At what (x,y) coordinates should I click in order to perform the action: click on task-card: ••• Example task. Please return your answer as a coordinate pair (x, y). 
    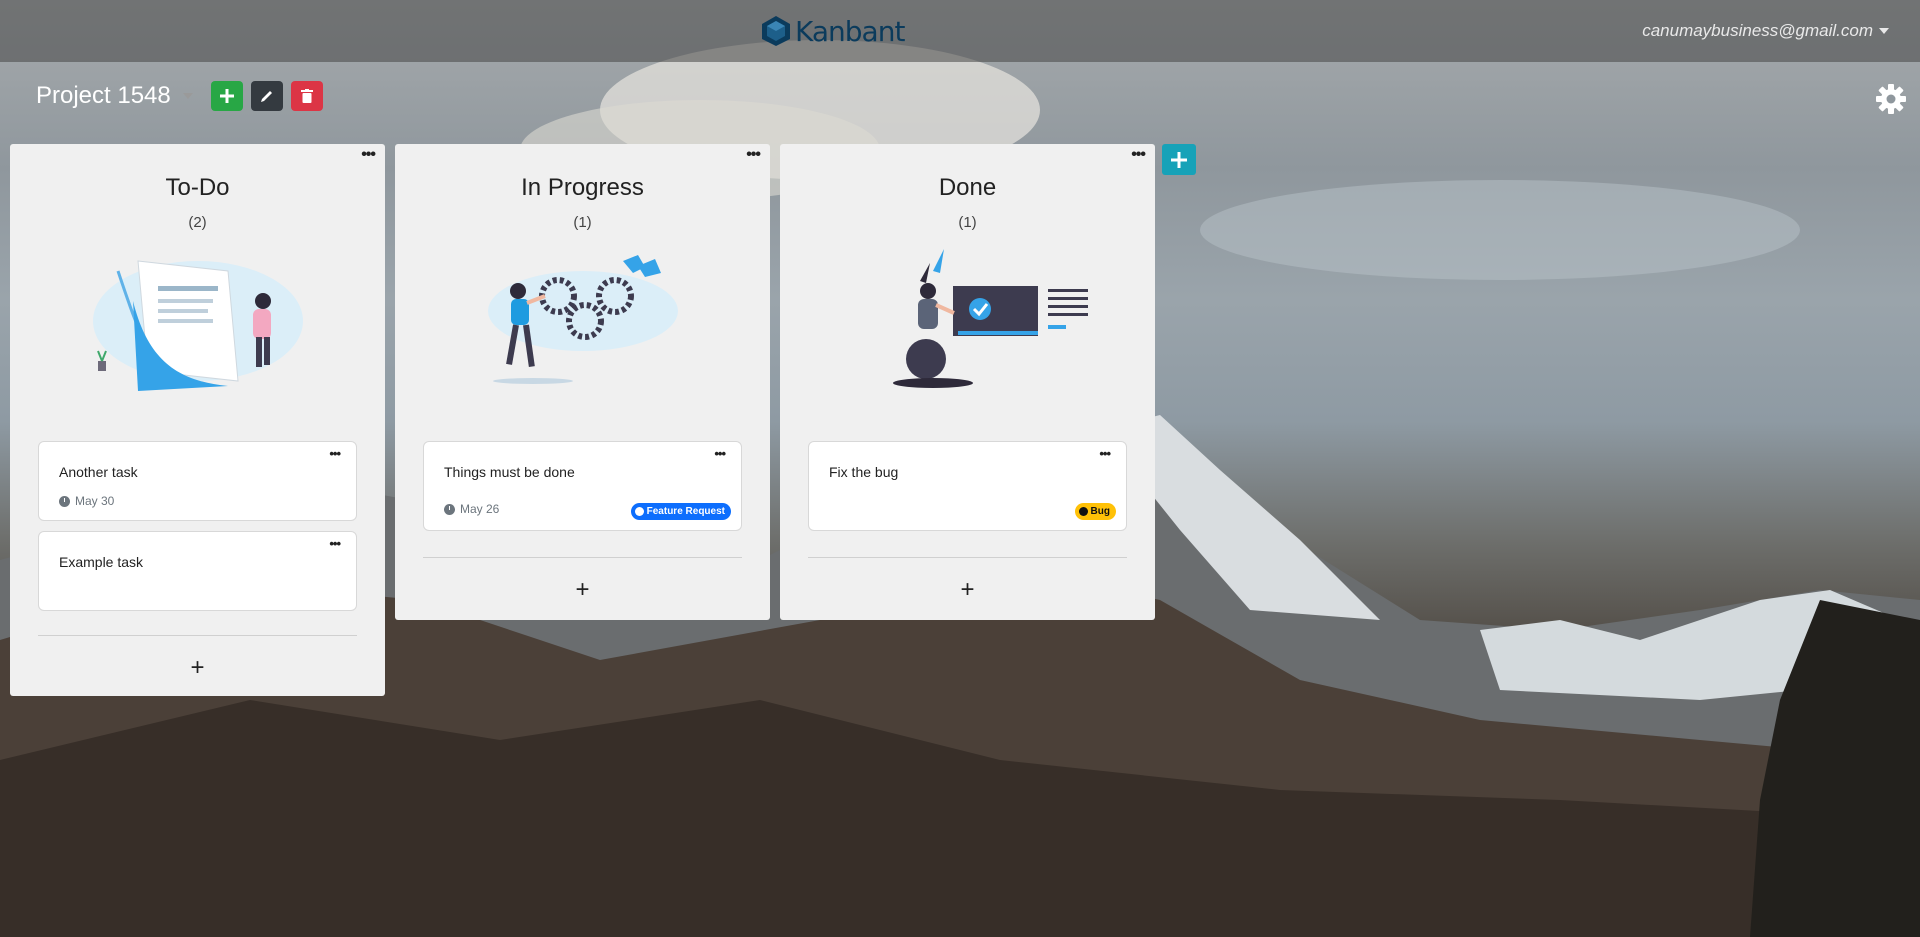
    Looking at the image, I should click on (197, 571).